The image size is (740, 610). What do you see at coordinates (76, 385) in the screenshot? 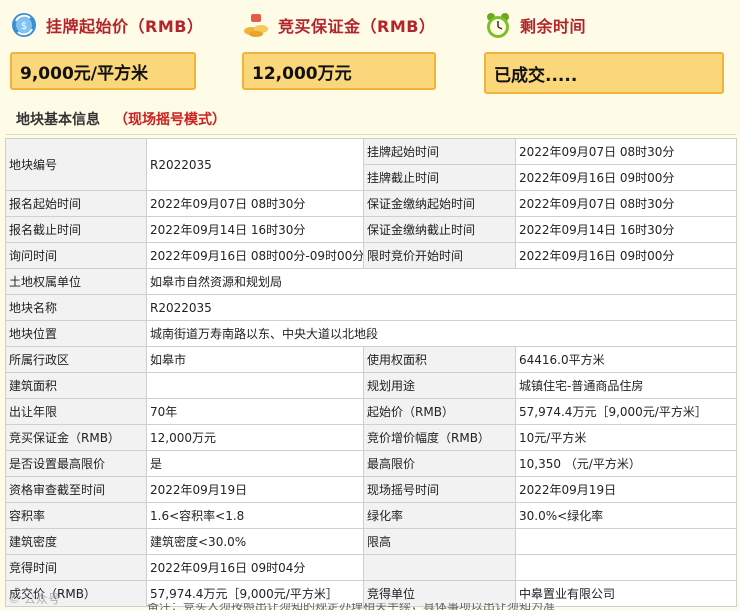
I see `table-key: 建筑面积` at bounding box center [76, 385].